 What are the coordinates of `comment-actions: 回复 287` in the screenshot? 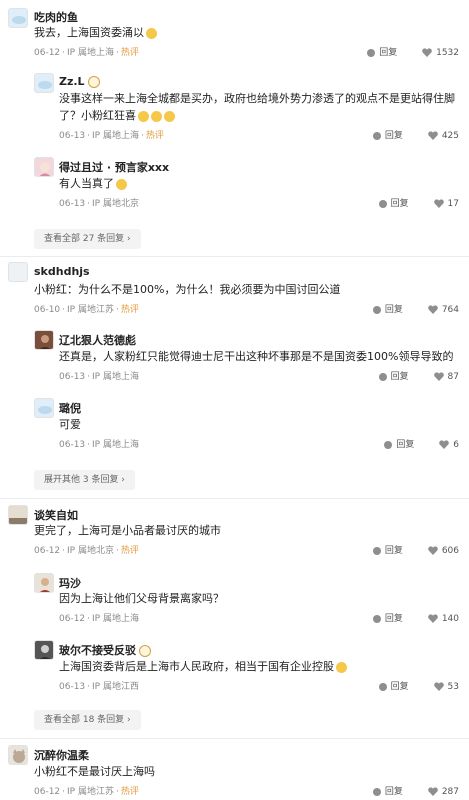 It's located at (415, 790).